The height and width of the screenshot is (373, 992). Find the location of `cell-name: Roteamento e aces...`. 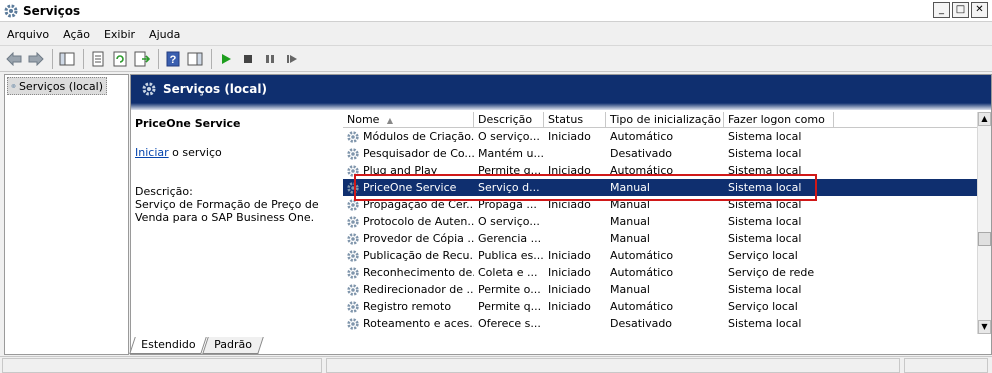

cell-name: Roteamento e aces... is located at coordinates (408, 324).